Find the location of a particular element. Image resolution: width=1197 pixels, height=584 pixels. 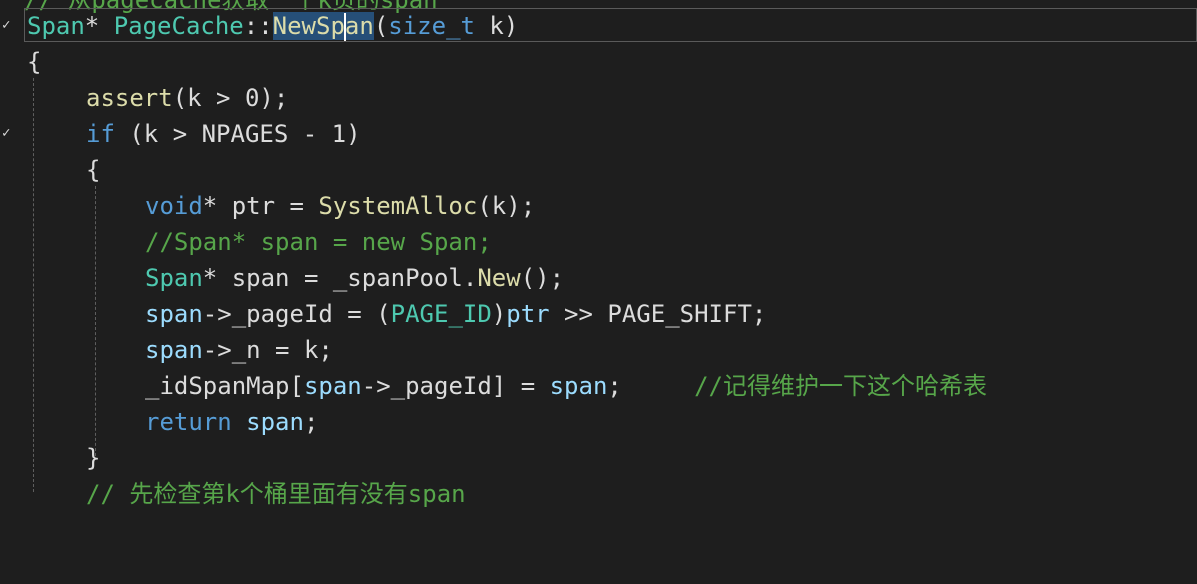

code-text: ) is located at coordinates (499, 314).